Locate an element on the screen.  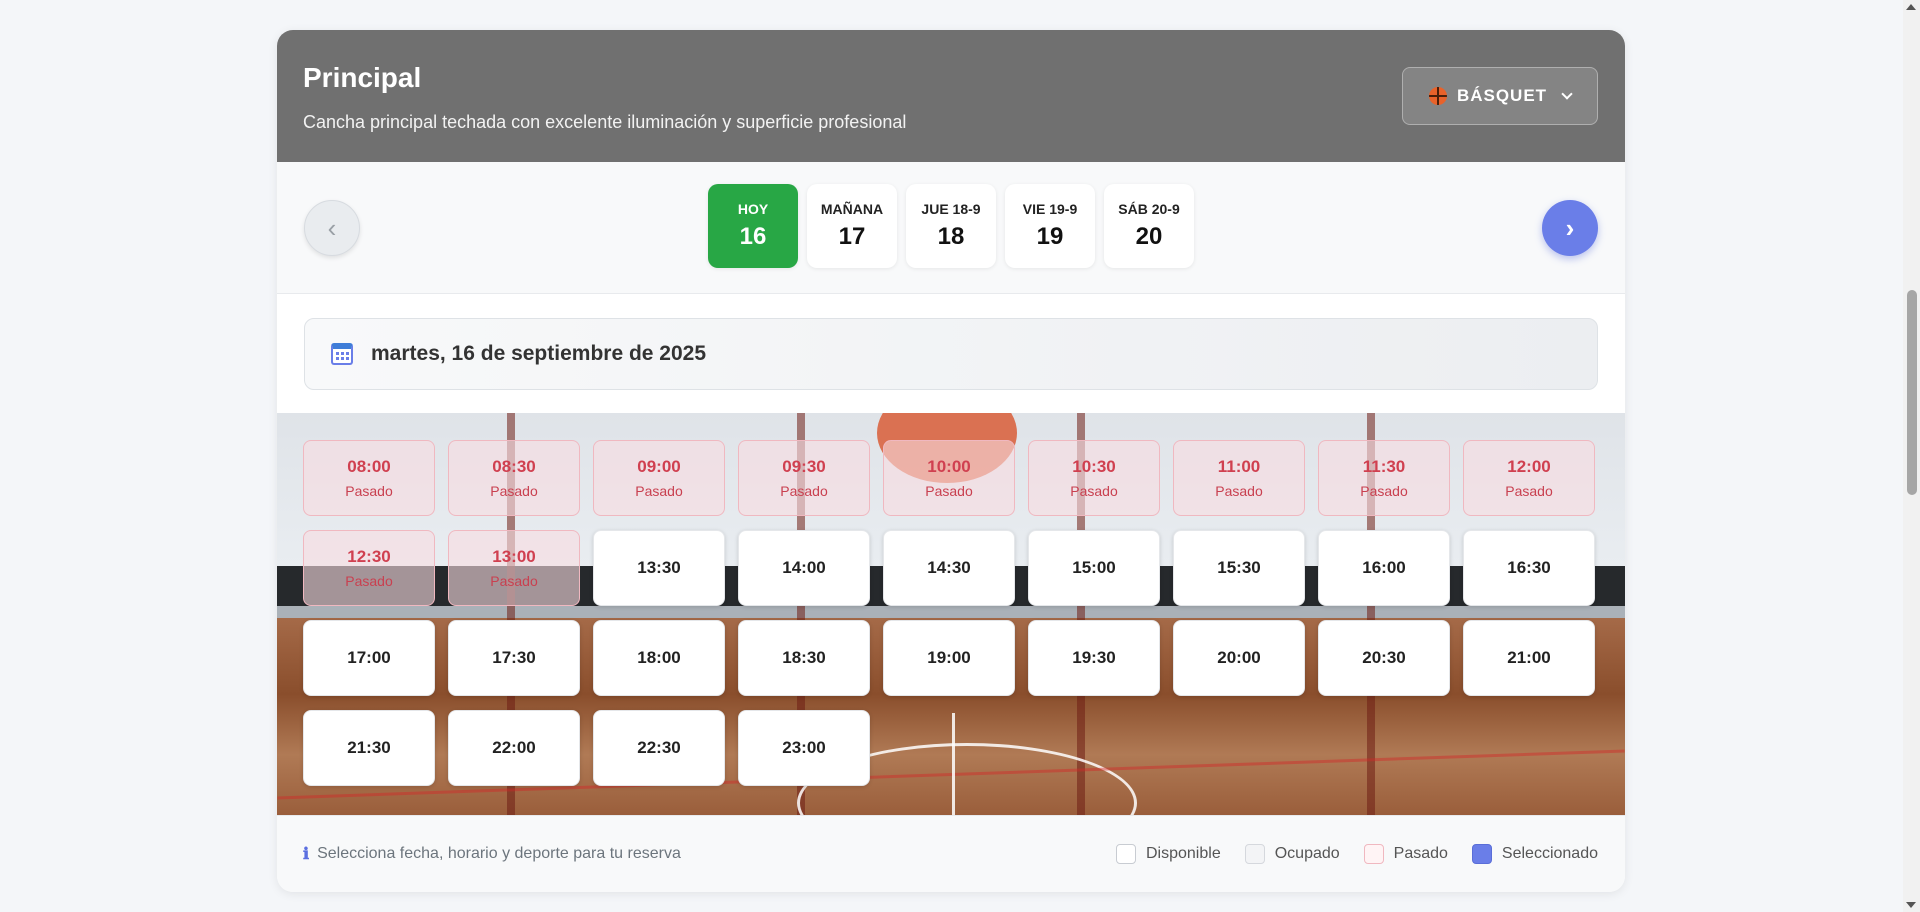
time-slot-available: 19:30 is located at coordinates (1094, 658).